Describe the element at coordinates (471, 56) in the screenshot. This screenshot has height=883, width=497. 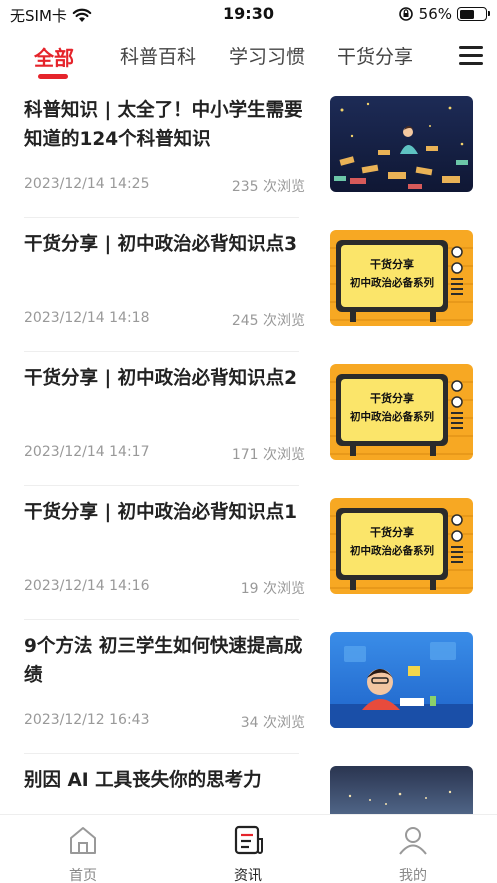
I see `menu-icon` at that location.